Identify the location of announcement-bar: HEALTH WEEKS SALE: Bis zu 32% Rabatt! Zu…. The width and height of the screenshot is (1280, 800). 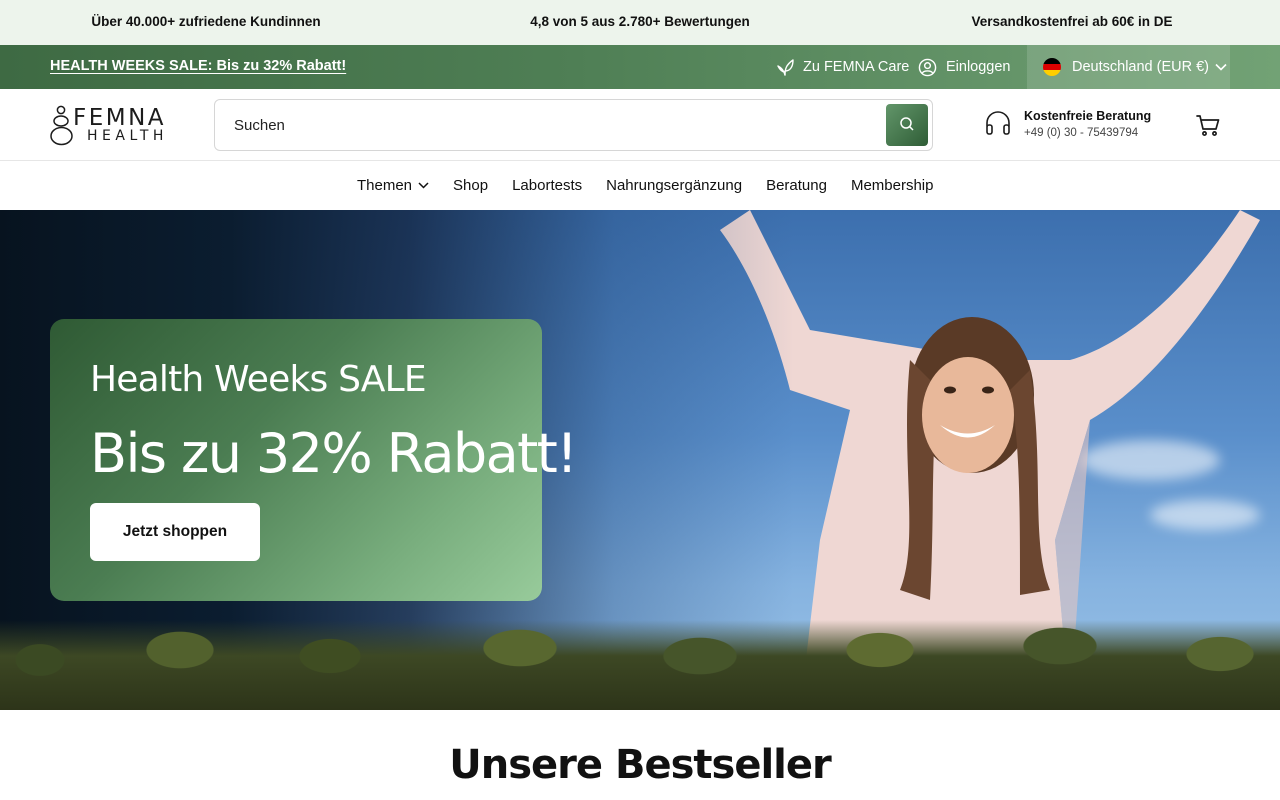
(640, 67).